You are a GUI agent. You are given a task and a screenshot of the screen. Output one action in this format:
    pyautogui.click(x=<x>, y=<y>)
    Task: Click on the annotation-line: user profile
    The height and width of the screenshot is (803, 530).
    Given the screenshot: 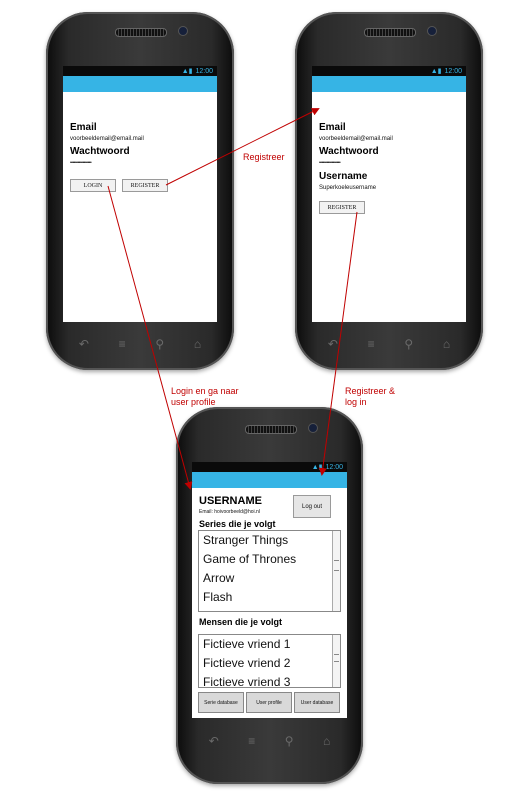 What is the action you would take?
    pyautogui.click(x=193, y=402)
    